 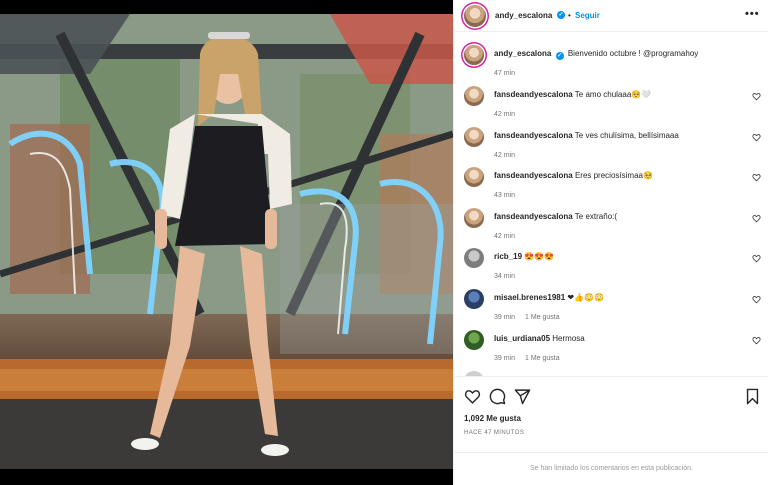 What do you see at coordinates (752, 396) in the screenshot?
I see `bookmark-icon` at bounding box center [752, 396].